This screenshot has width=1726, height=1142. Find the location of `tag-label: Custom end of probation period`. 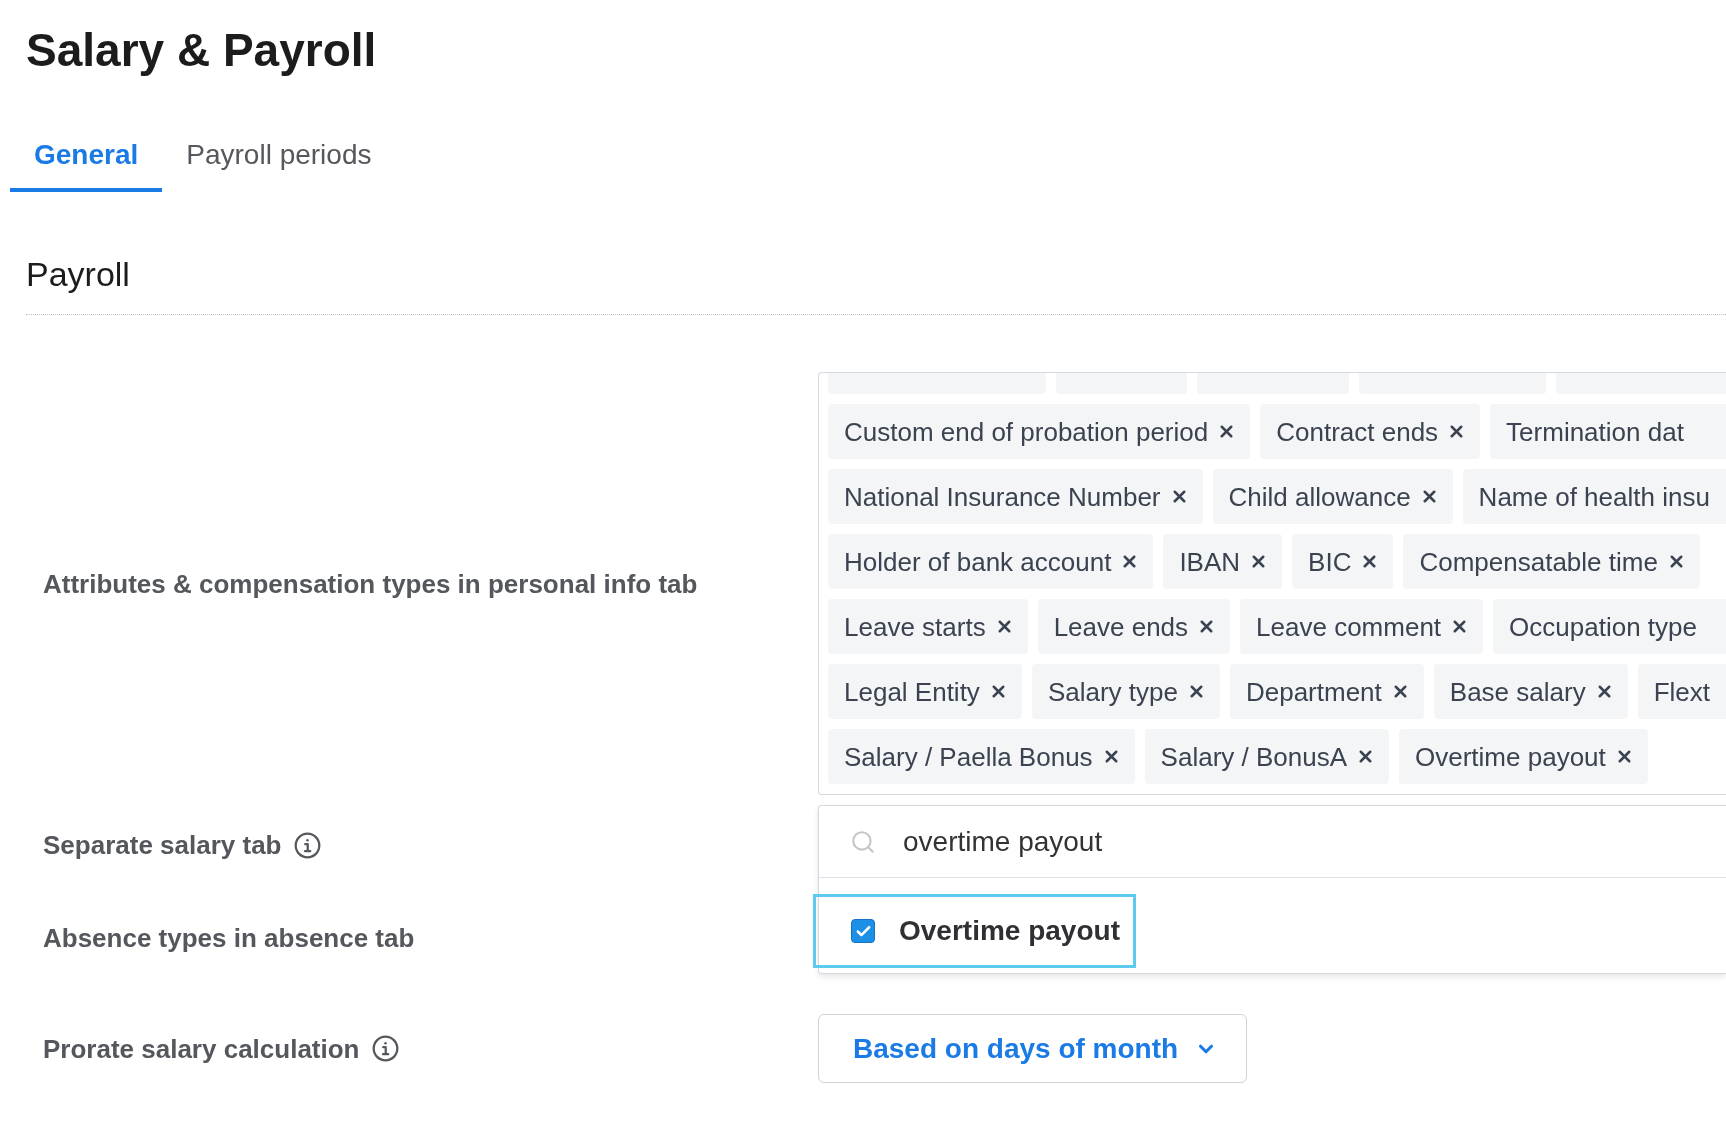

tag-label: Custom end of probation period is located at coordinates (1026, 431).